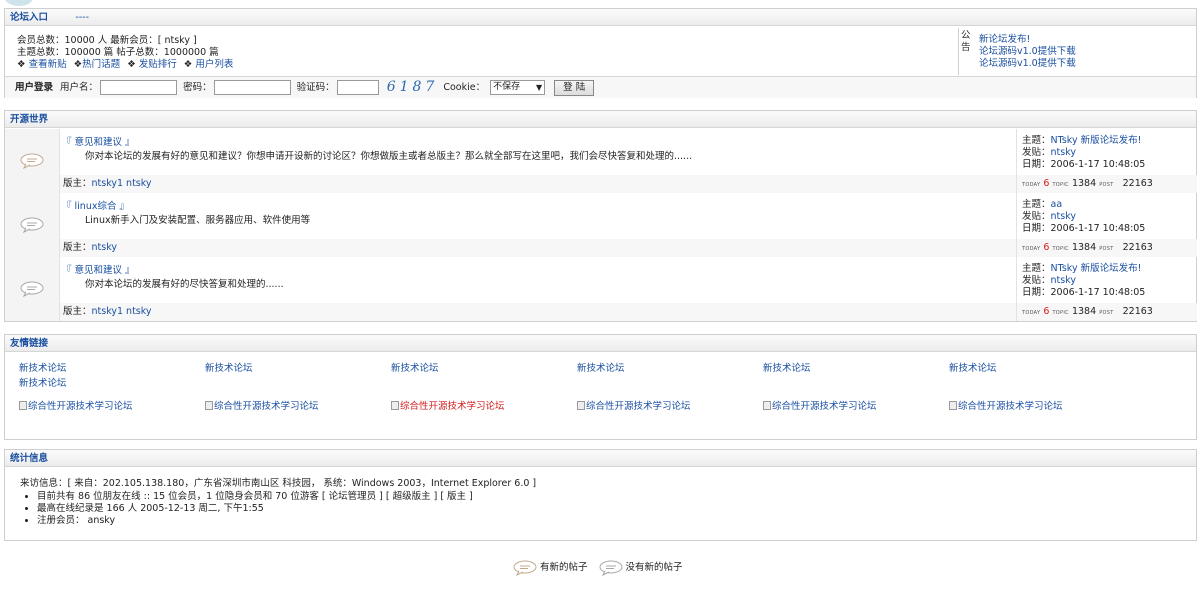  Describe the element at coordinates (29, 17) in the screenshot. I see `forum-entry-title: 论坛入口` at that location.